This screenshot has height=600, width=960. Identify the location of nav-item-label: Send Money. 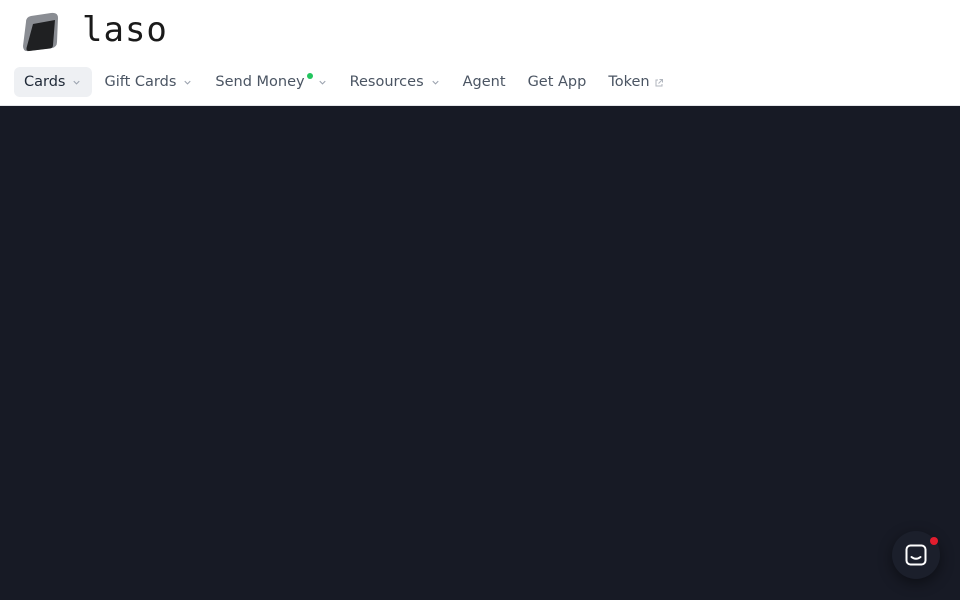
(264, 81).